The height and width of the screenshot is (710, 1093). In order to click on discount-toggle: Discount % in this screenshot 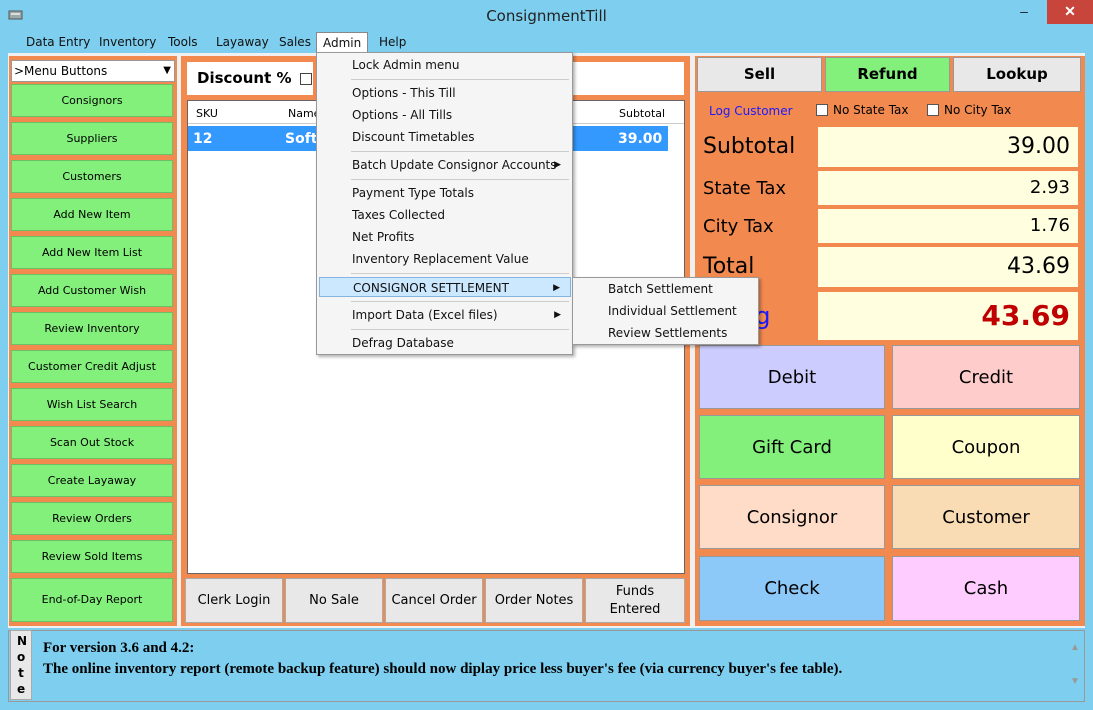, I will do `click(250, 78)`.